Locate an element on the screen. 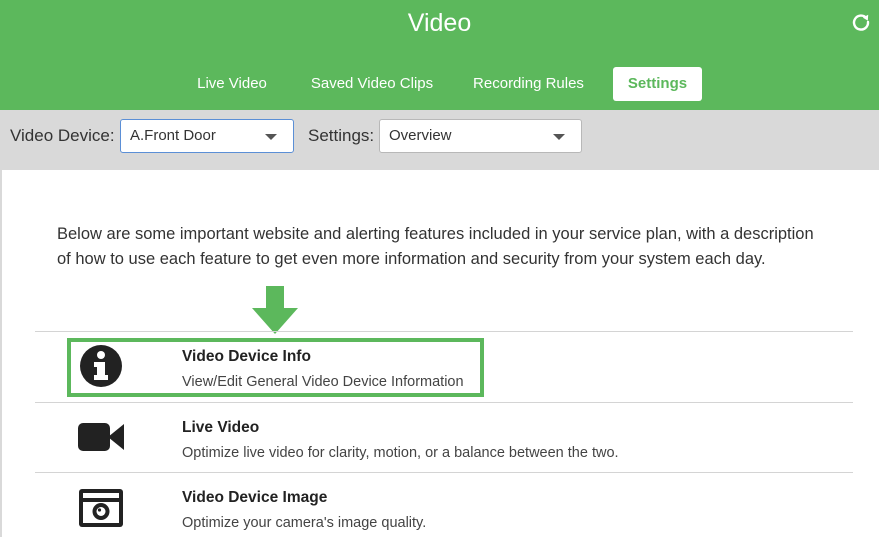  video-device-select: A.Front Door is located at coordinates (207, 136).